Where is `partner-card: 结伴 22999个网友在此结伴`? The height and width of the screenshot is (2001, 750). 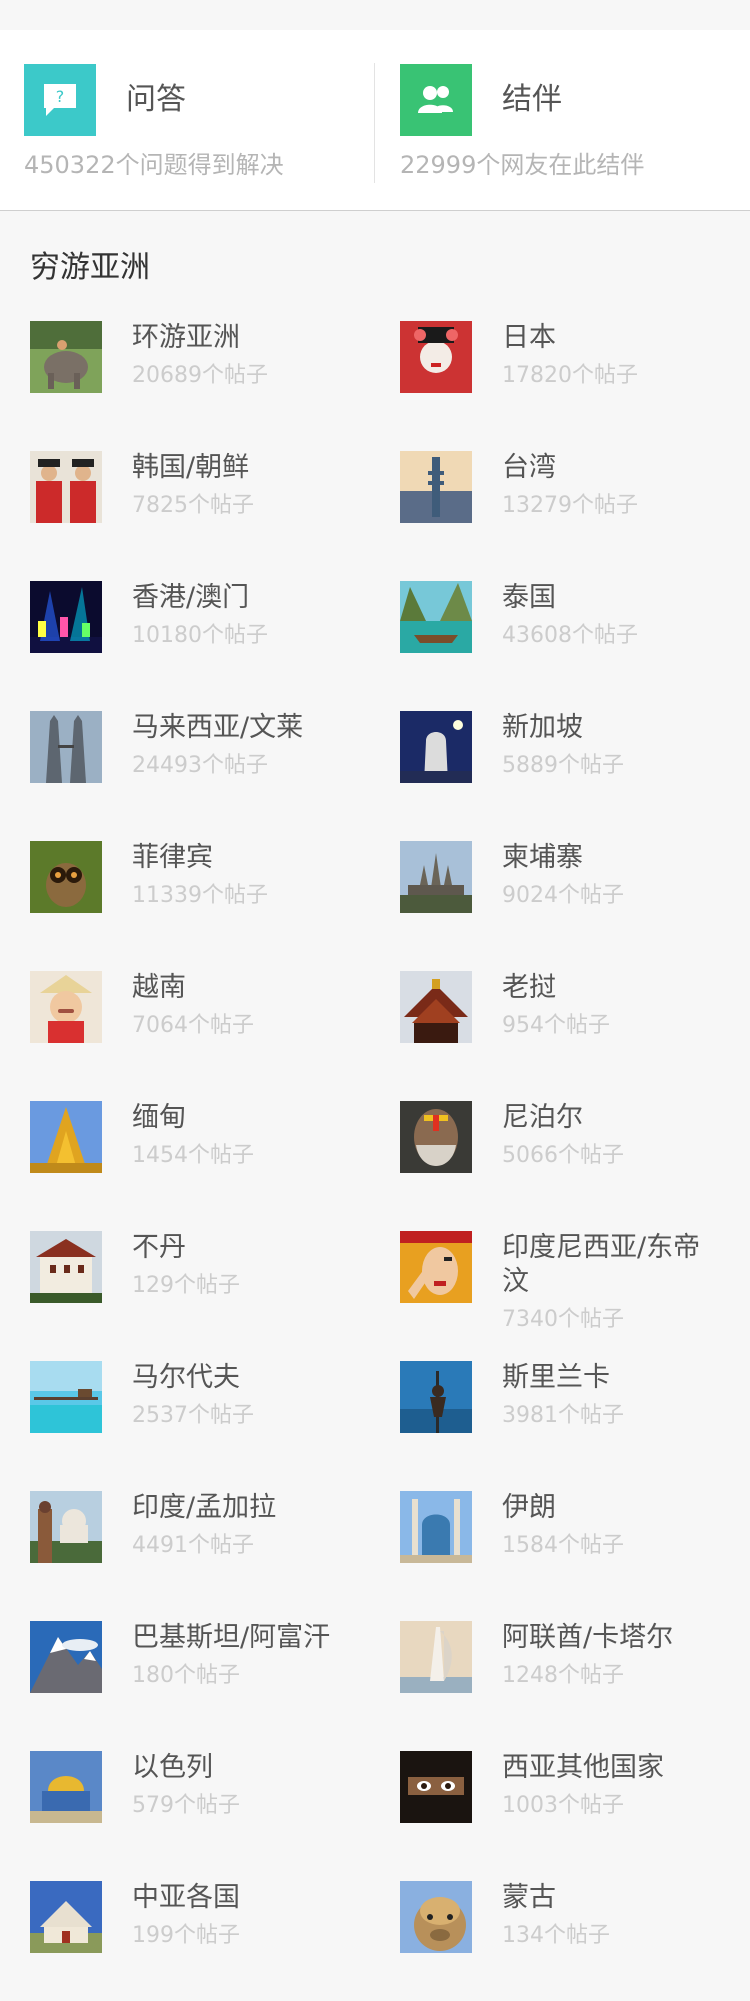
partner-card: 结伴 22999个网友在此结伴 is located at coordinates (563, 120).